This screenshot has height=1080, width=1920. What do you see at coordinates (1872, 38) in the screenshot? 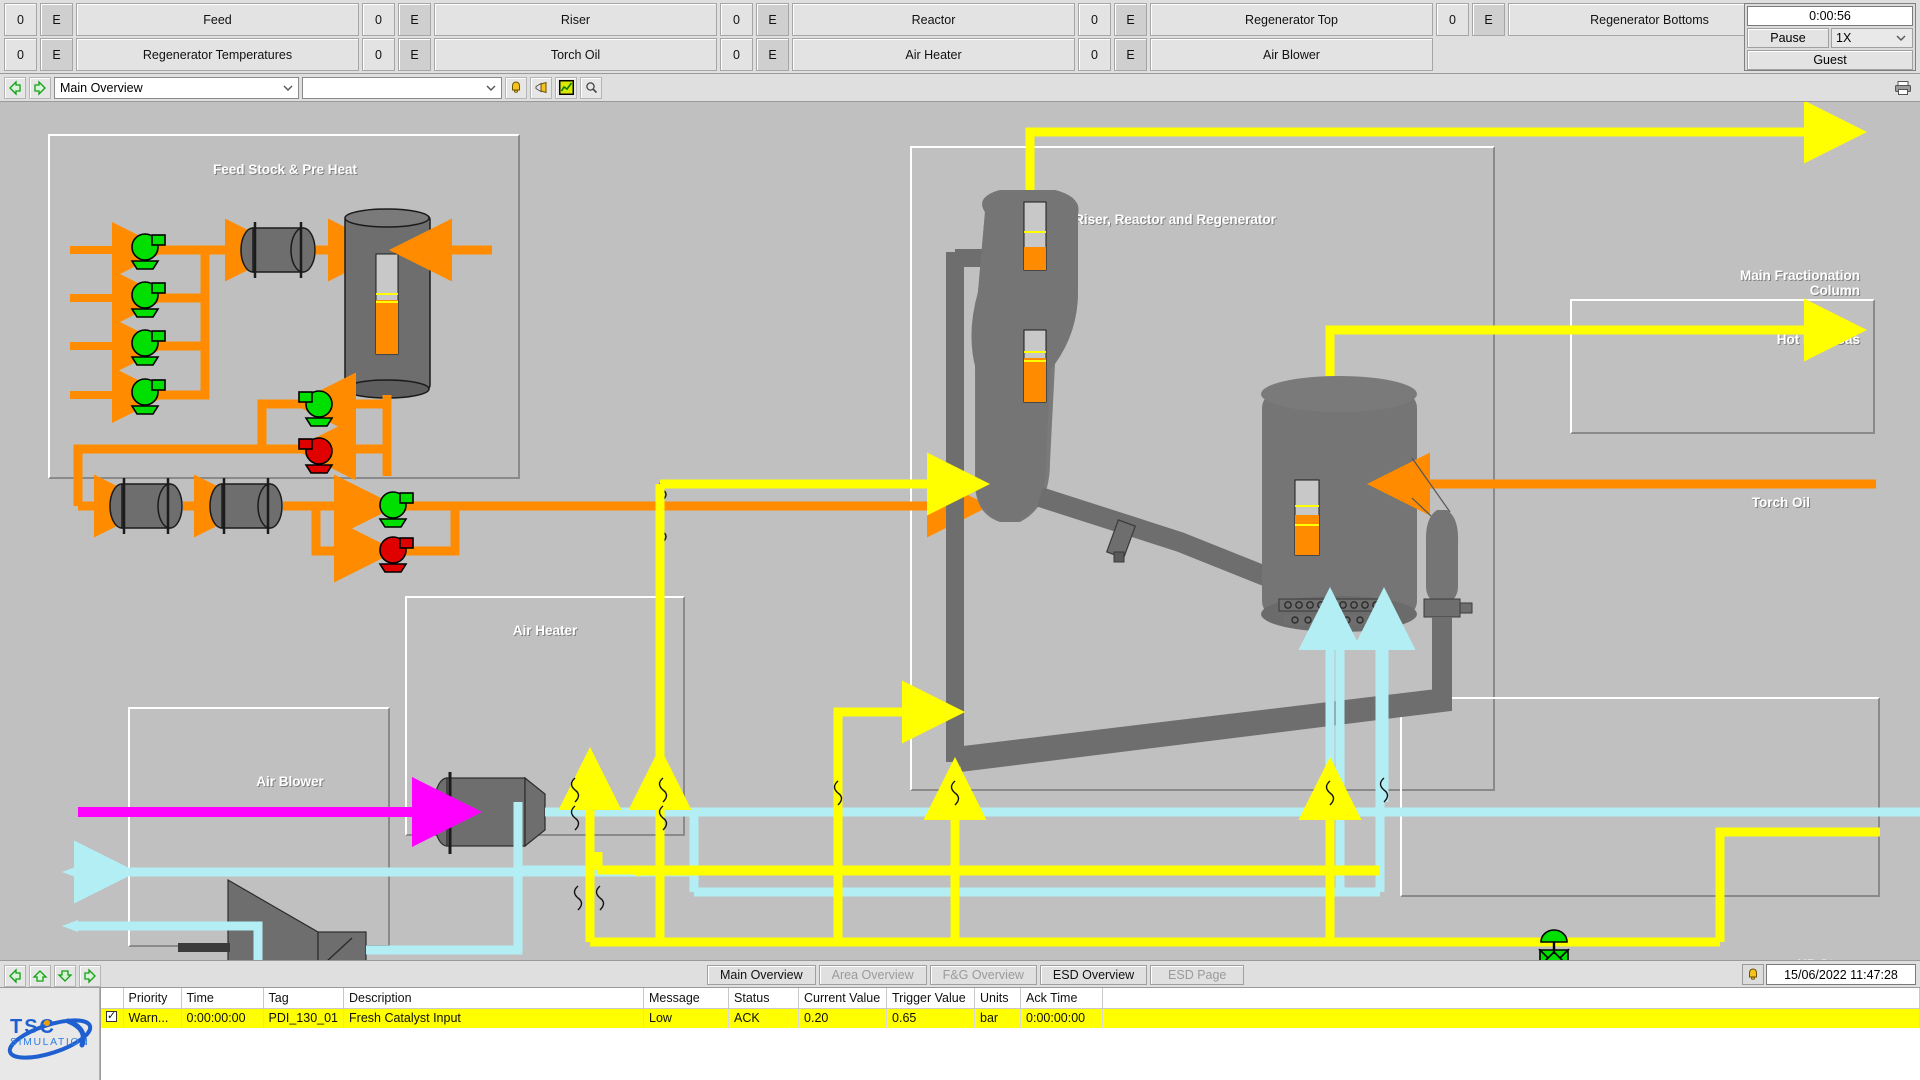
I see `speed-select: 1X` at bounding box center [1872, 38].